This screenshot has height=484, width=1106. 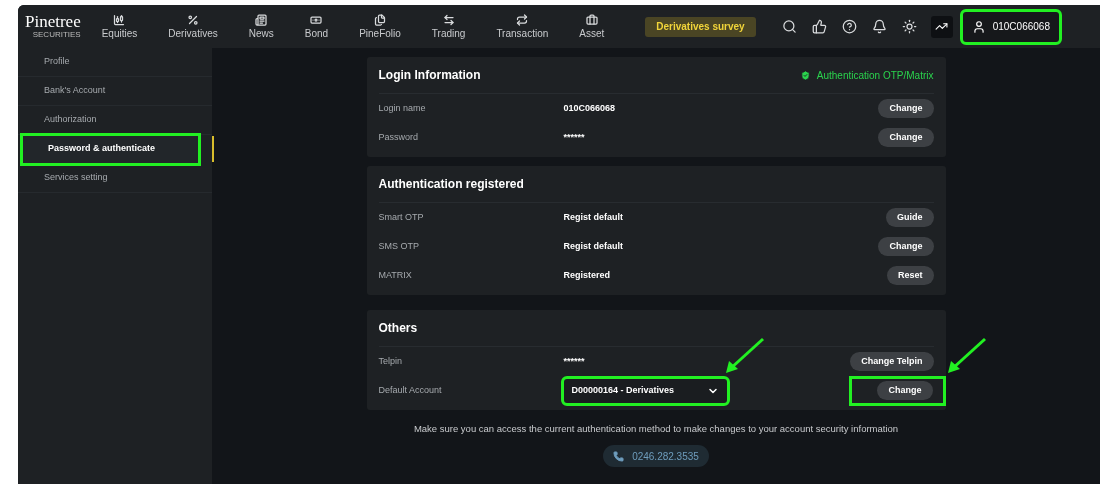 What do you see at coordinates (587, 275) in the screenshot?
I see `row-value: Registered` at bounding box center [587, 275].